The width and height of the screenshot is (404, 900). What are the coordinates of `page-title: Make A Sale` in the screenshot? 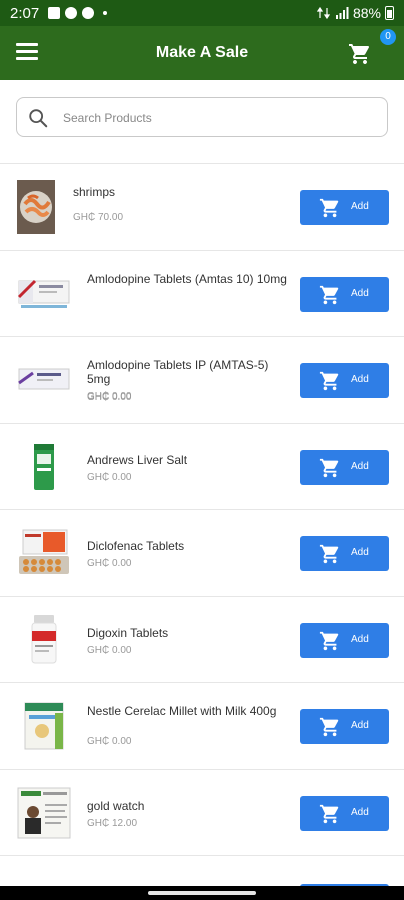 It's located at (202, 52).